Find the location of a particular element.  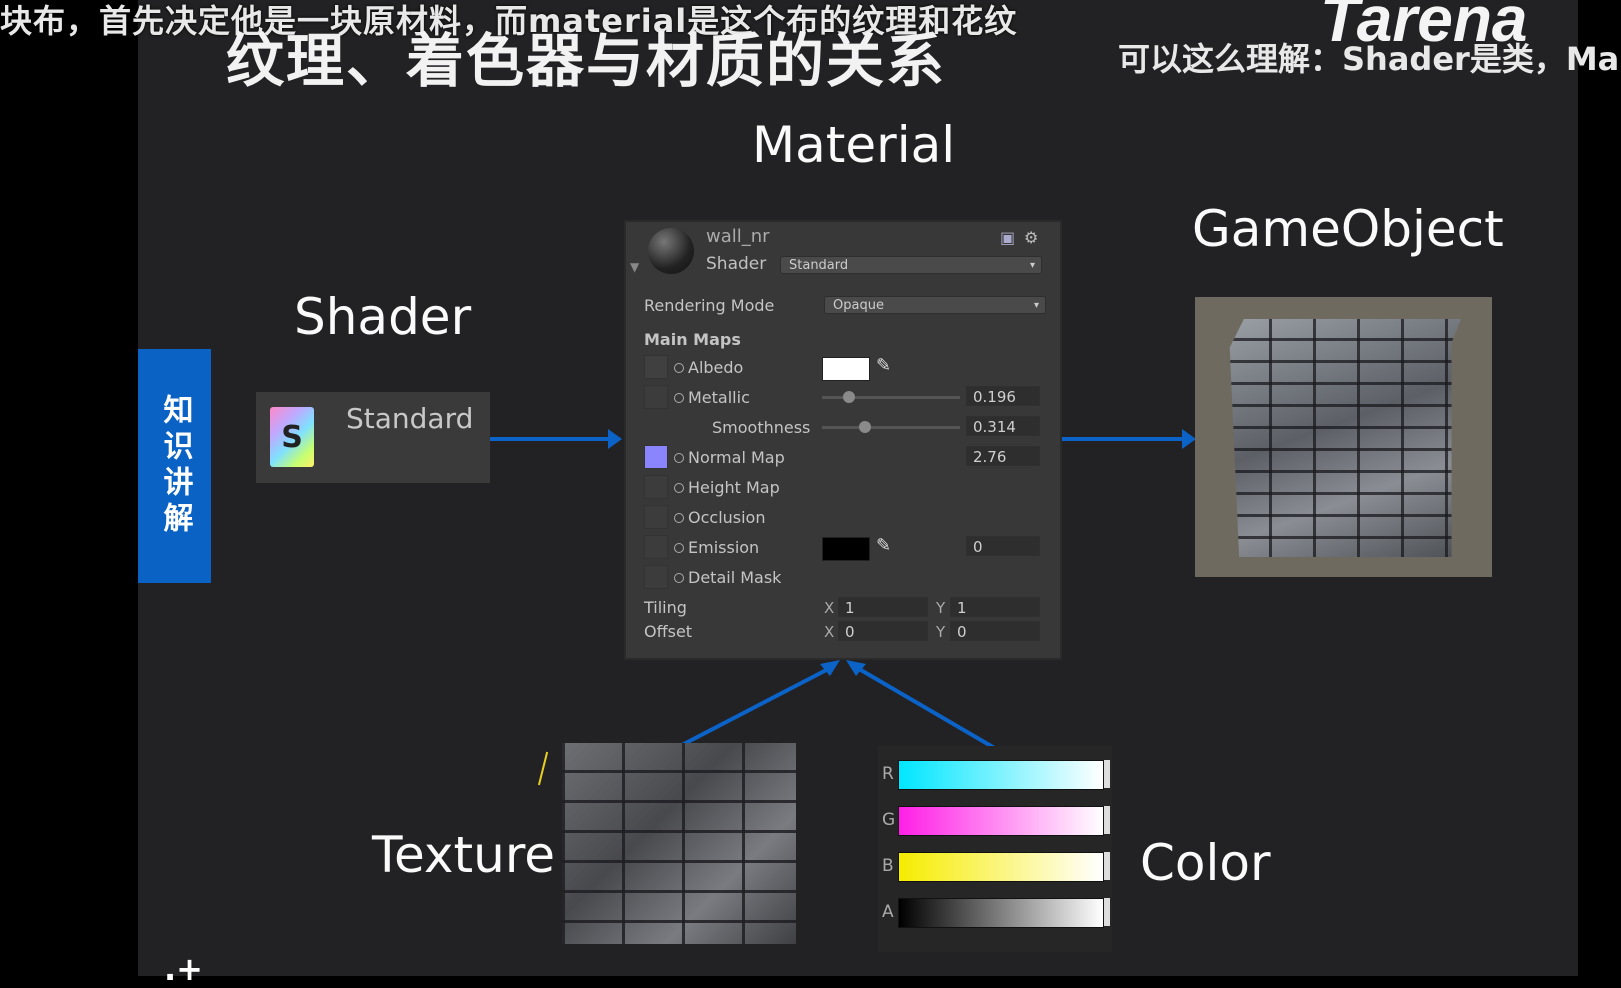

tiling-y-field: 1 is located at coordinates (995, 607).